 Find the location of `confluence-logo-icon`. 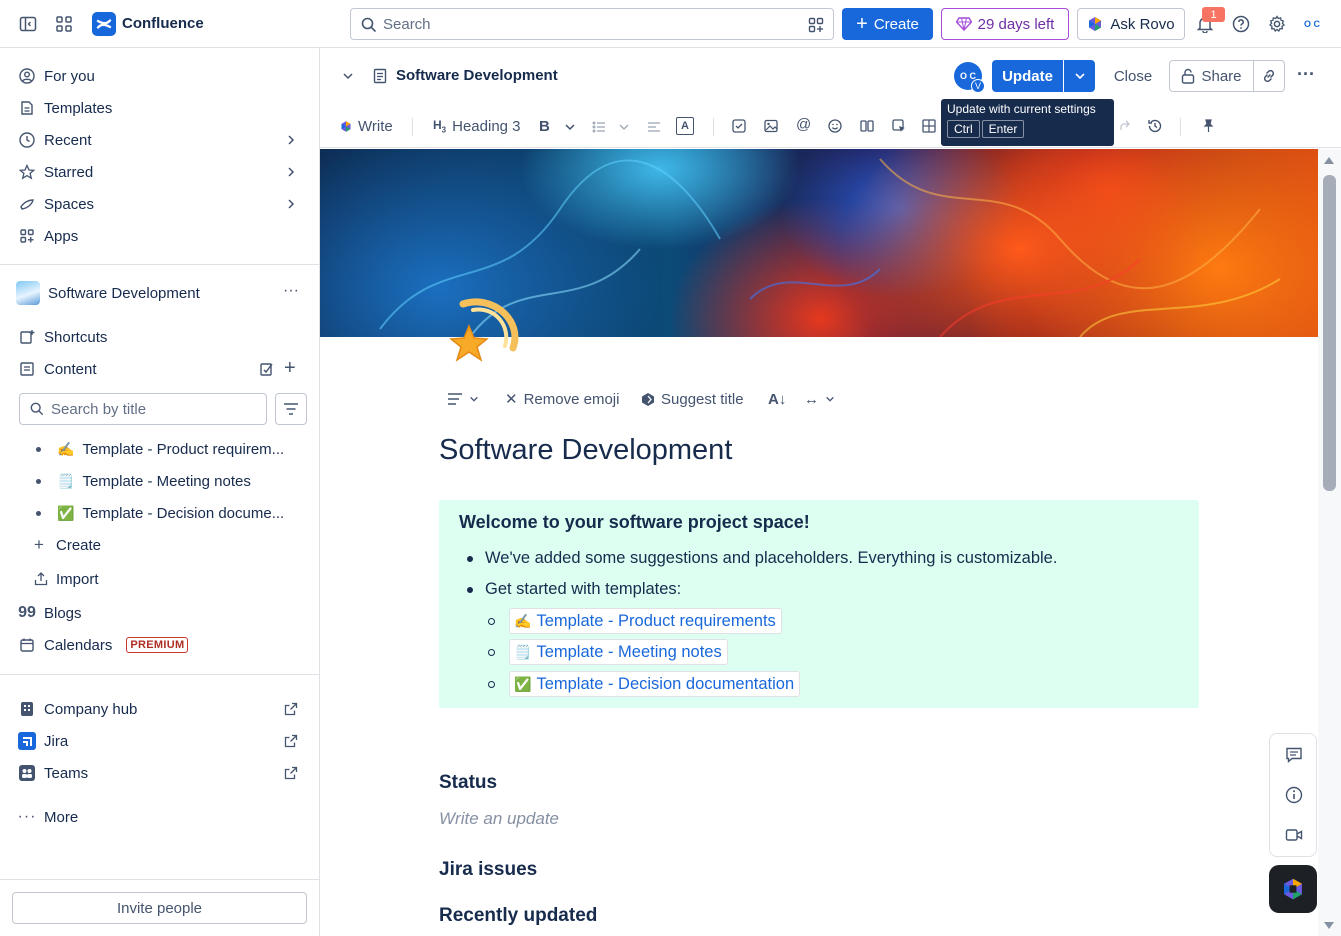

confluence-logo-icon is located at coordinates (104, 24).